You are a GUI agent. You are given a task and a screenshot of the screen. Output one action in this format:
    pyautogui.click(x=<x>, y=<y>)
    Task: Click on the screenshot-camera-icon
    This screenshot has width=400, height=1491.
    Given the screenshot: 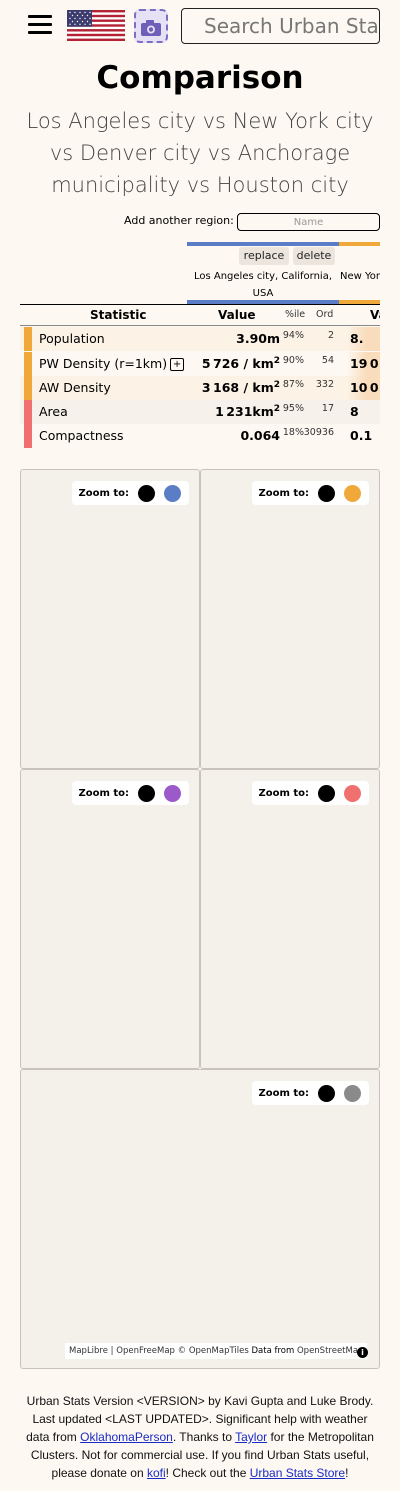 What is the action you would take?
    pyautogui.click(x=151, y=26)
    